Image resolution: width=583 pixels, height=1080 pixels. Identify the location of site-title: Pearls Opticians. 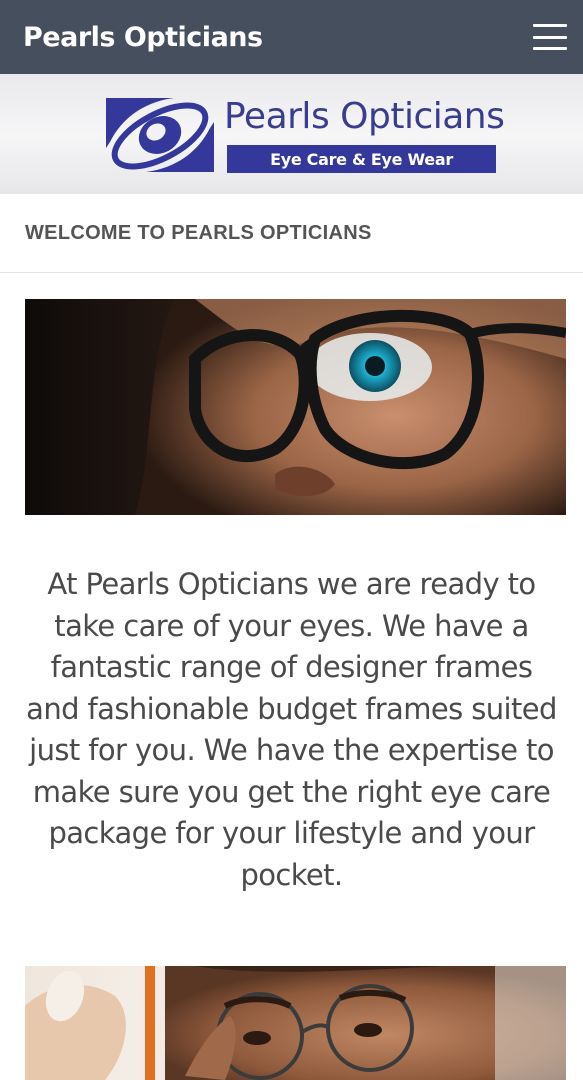
(143, 37).